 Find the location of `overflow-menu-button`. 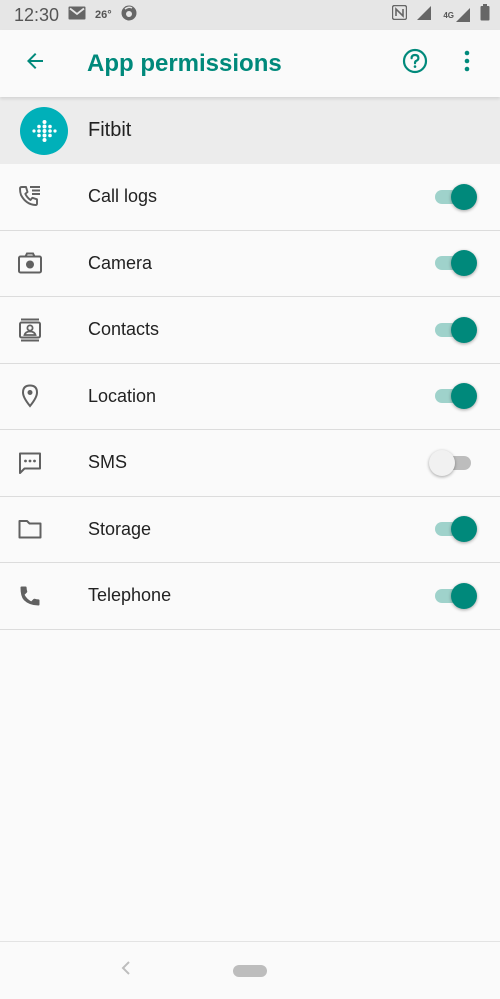

overflow-menu-button is located at coordinates (467, 64).